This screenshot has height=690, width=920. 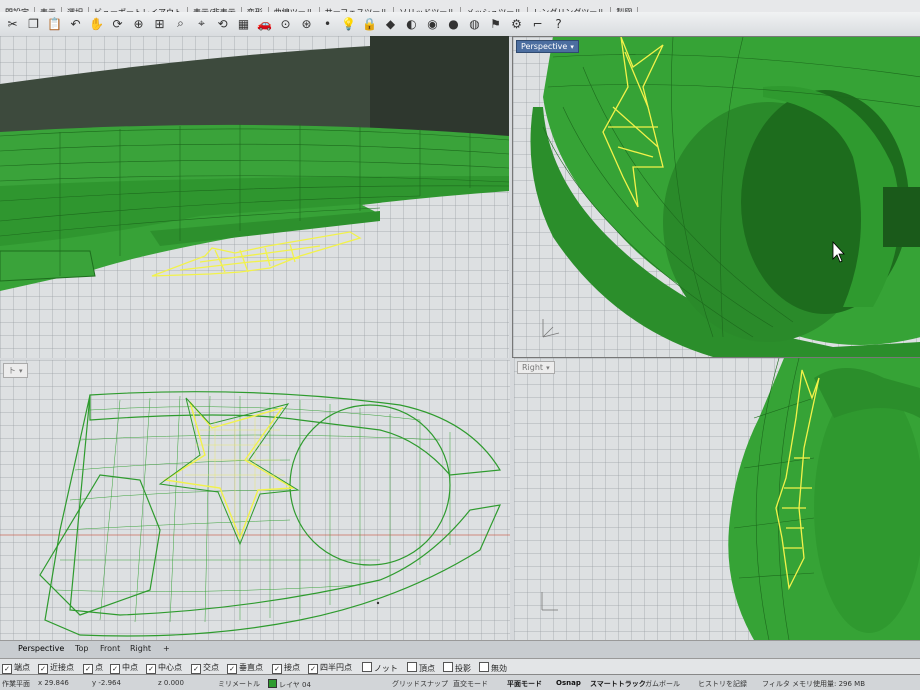 What do you see at coordinates (272, 683) in the screenshot?
I see `layer-color-swatch` at bounding box center [272, 683].